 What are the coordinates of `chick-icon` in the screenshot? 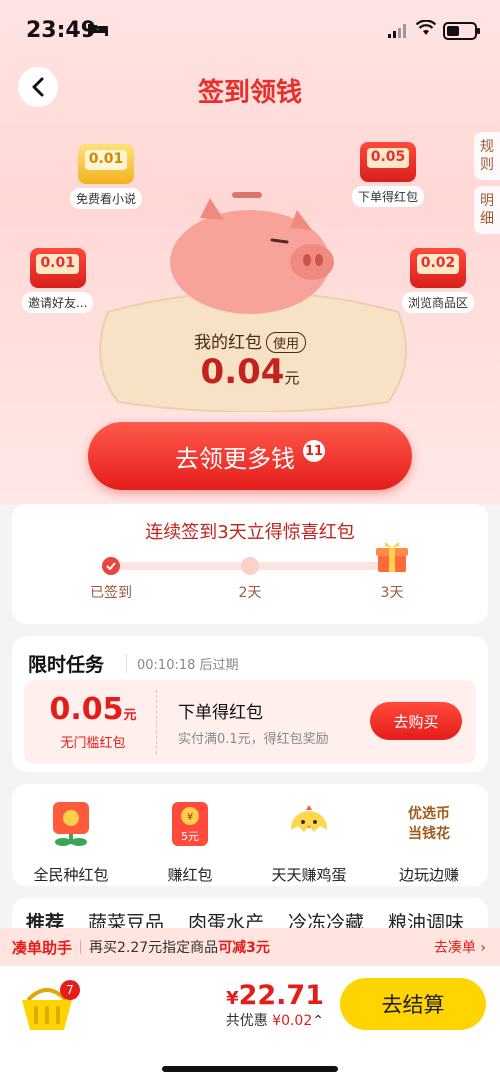 It's located at (309, 824).